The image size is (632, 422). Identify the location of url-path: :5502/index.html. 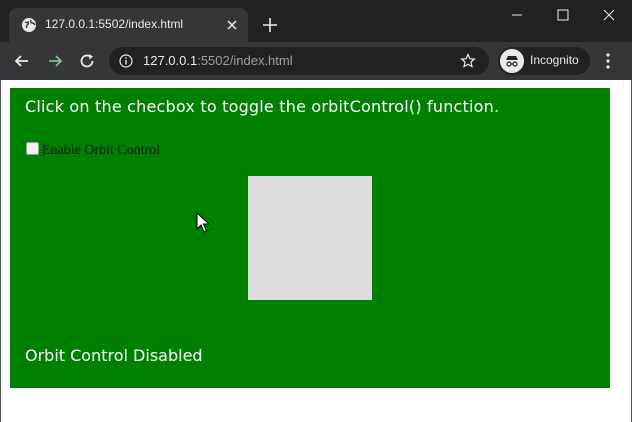
(245, 60).